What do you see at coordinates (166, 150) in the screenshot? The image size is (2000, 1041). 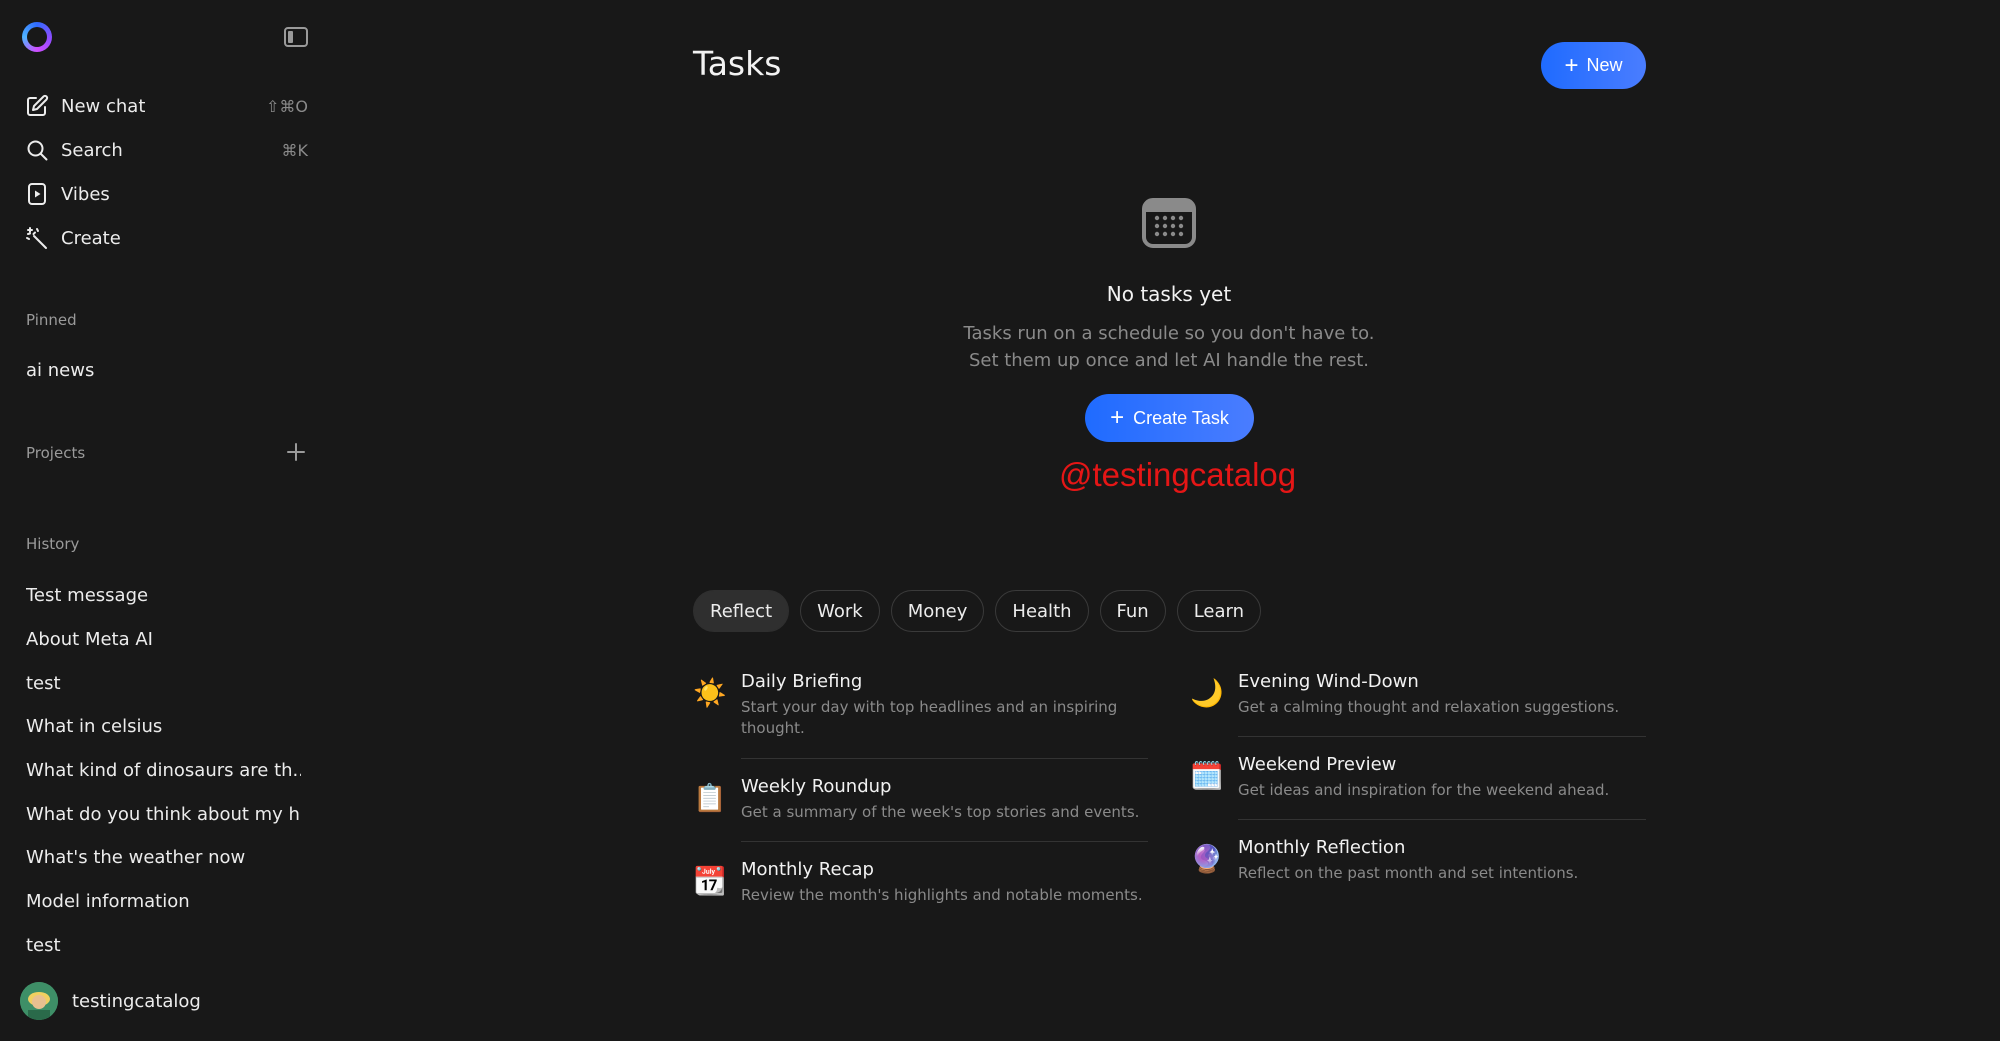 I see `nav-search: Search ⌘K` at bounding box center [166, 150].